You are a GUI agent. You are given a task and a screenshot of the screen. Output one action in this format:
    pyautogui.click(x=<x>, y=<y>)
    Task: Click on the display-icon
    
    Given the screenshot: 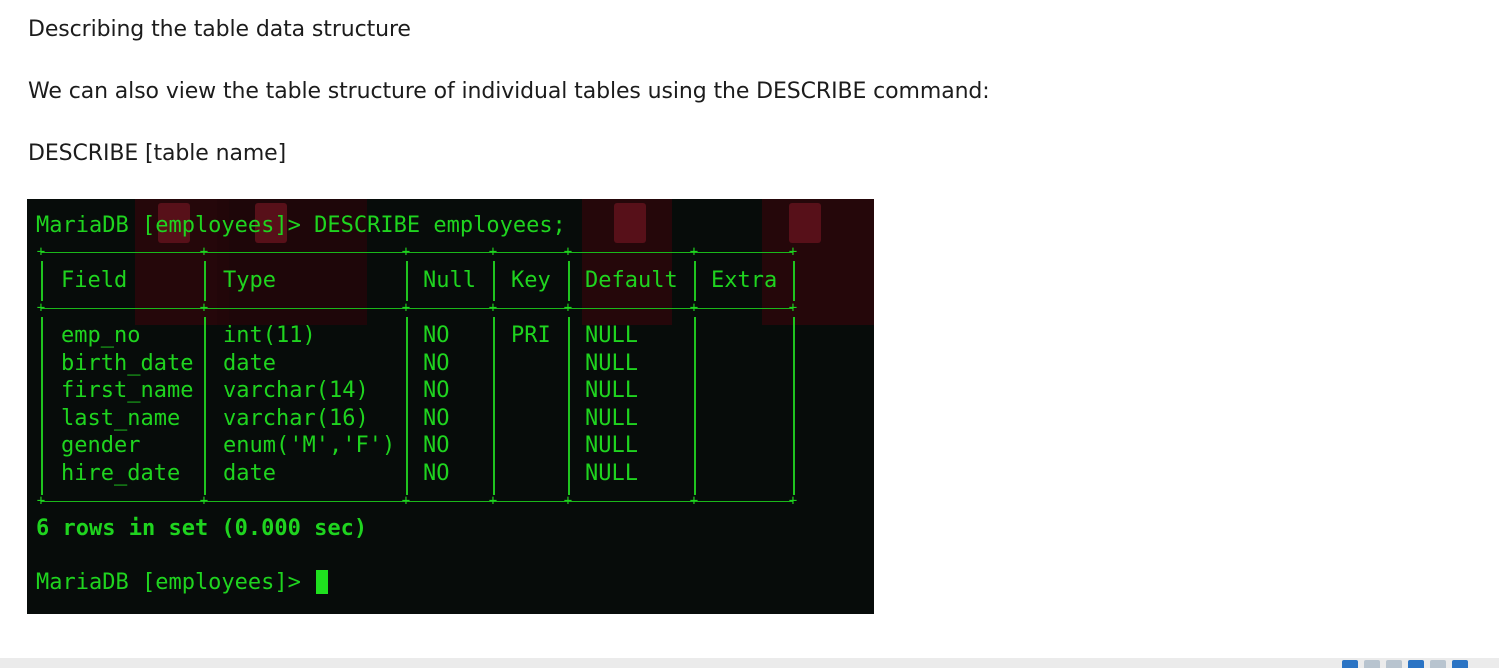 What is the action you would take?
    pyautogui.click(x=1394, y=664)
    